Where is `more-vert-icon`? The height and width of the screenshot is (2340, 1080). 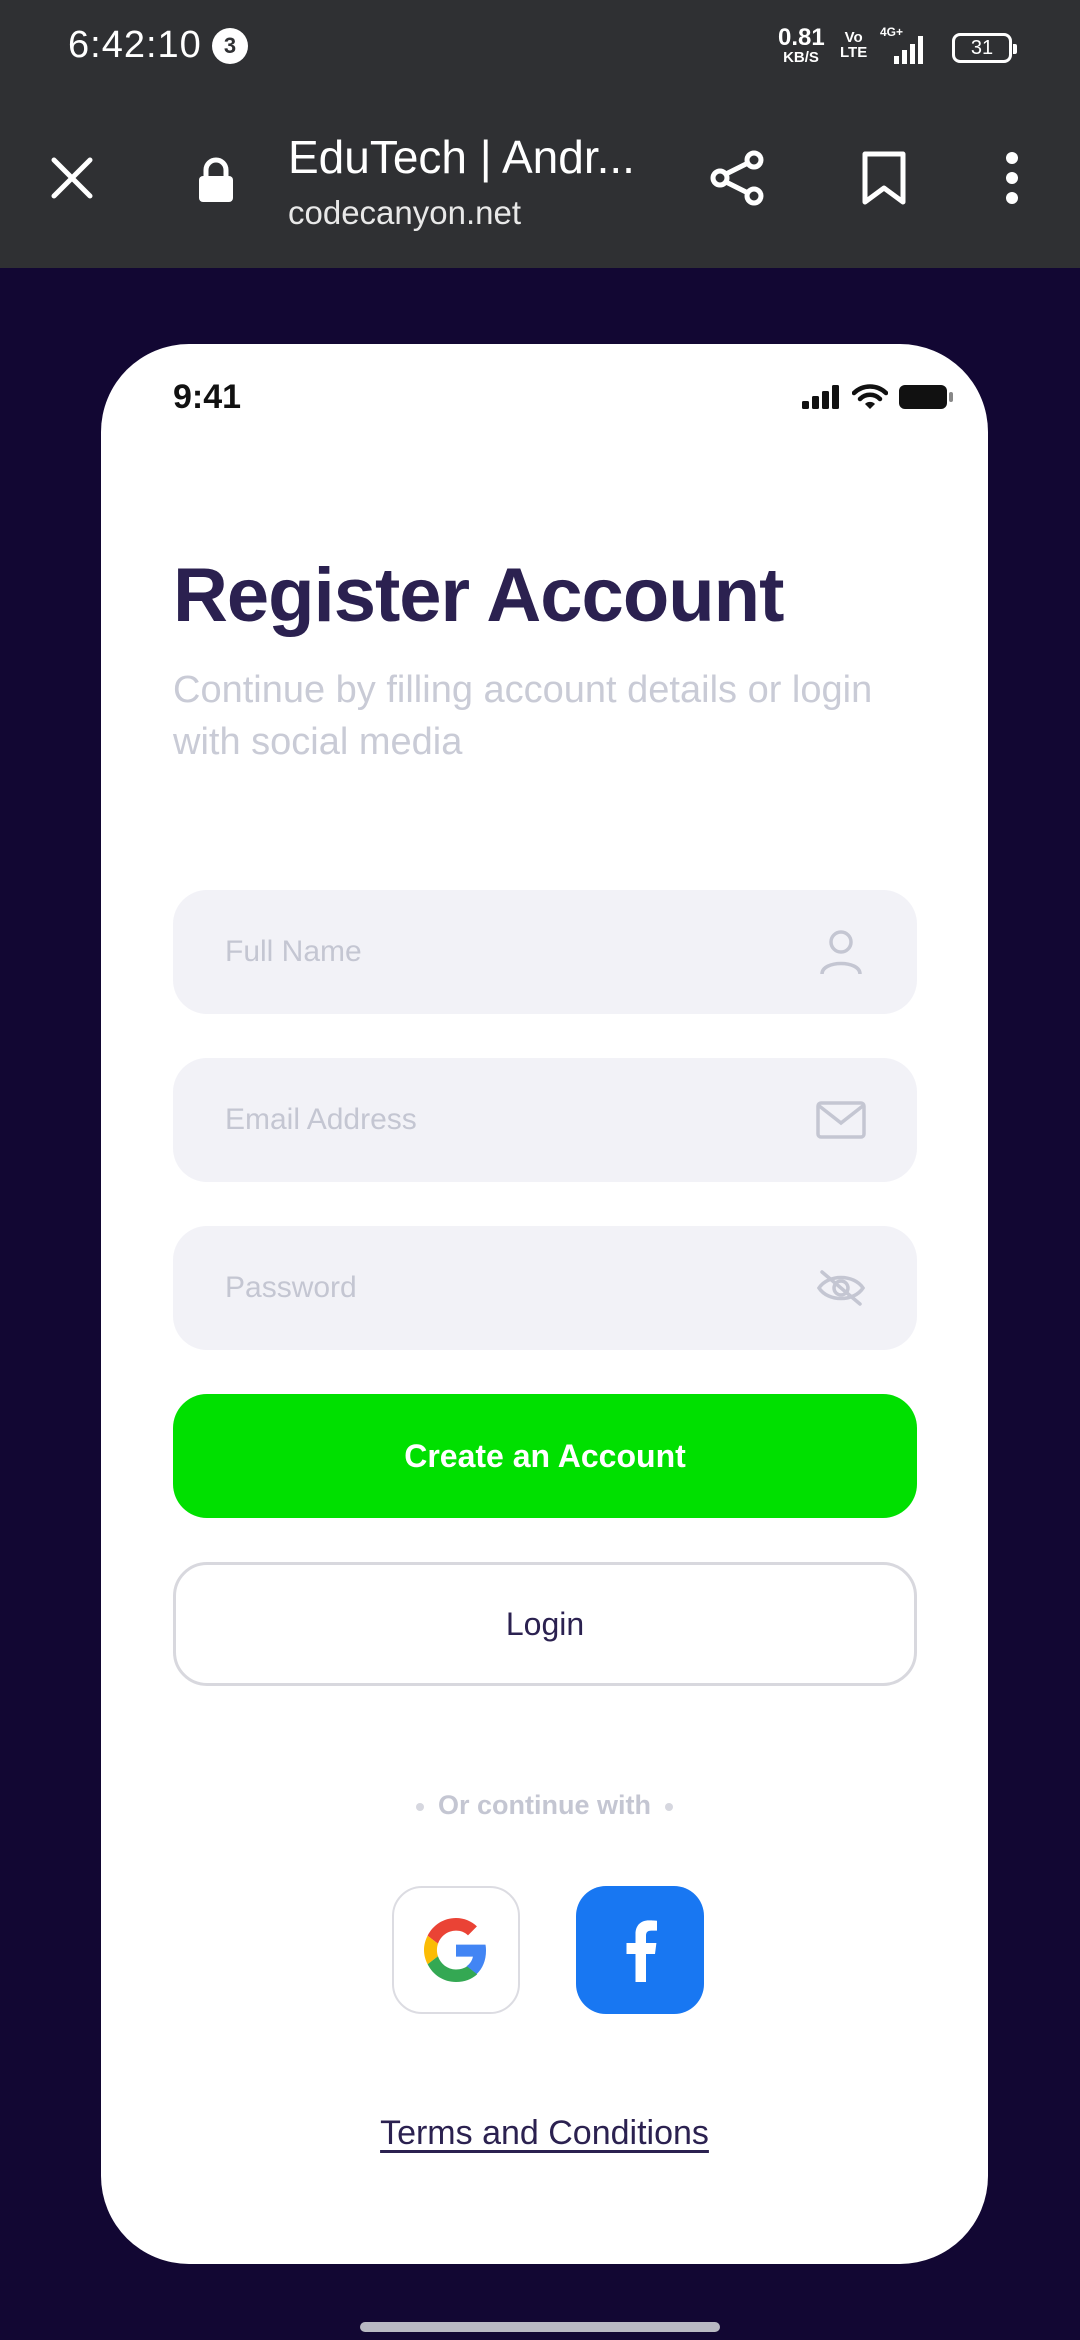
more-vert-icon is located at coordinates (1012, 178).